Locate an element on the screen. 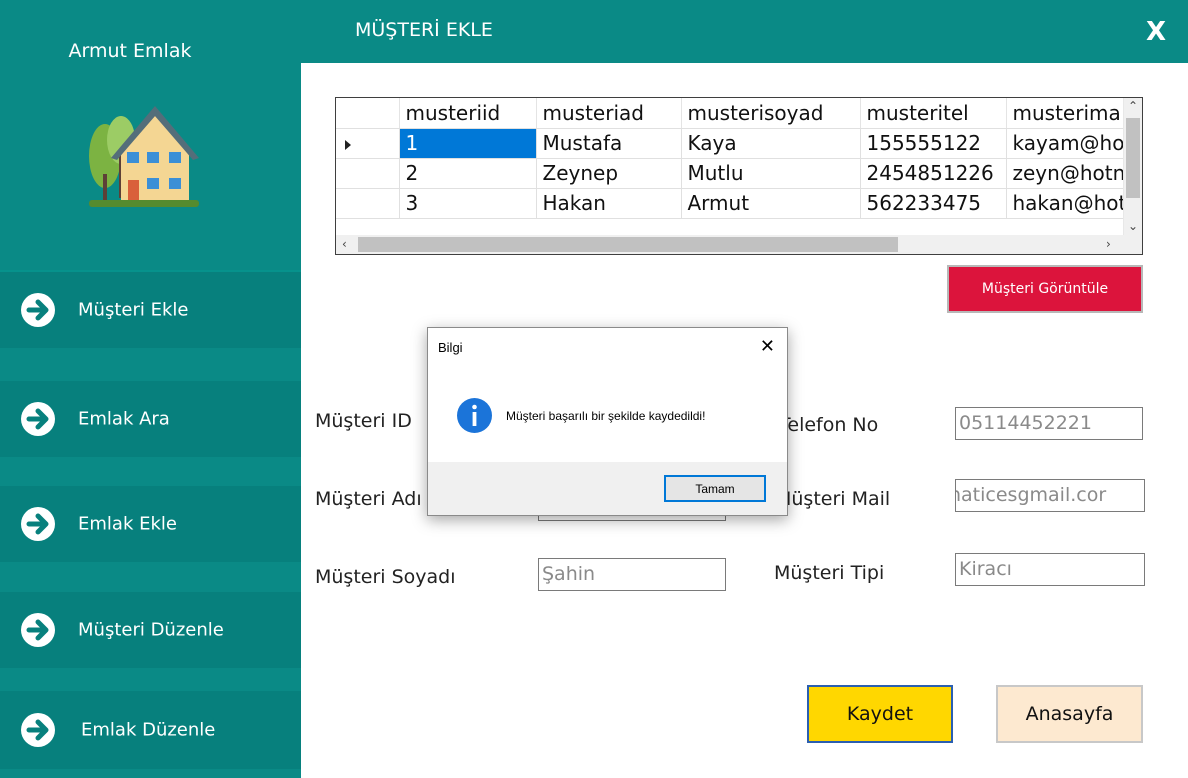 Image resolution: width=1188 pixels, height=778 pixels. grid-cell: 155555122 is located at coordinates (933, 143).